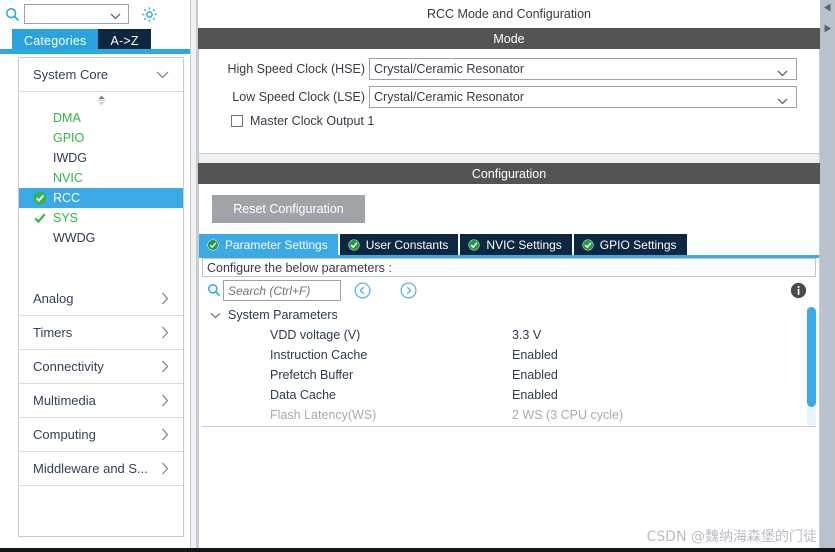  What do you see at coordinates (319, 355) in the screenshot?
I see `param-label-instruction-cache: Instruction Cache` at bounding box center [319, 355].